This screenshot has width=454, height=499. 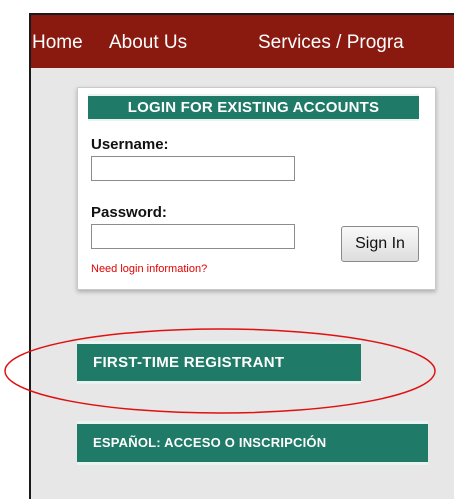 I want to click on frame-left-border, so click(x=30, y=256).